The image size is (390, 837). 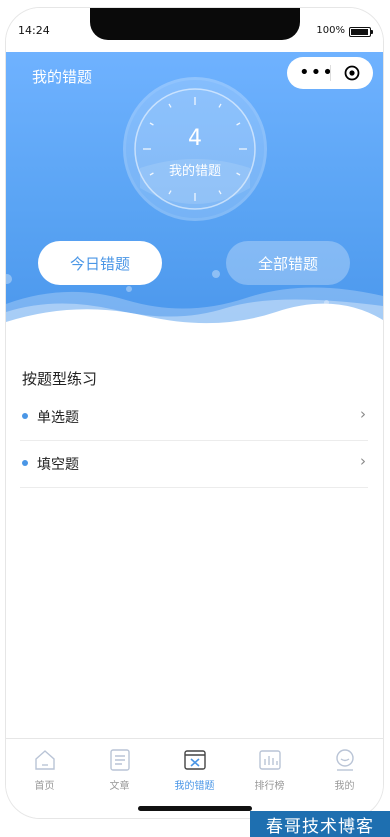 What do you see at coordinates (316, 72) in the screenshot?
I see `more-icon: •••` at bounding box center [316, 72].